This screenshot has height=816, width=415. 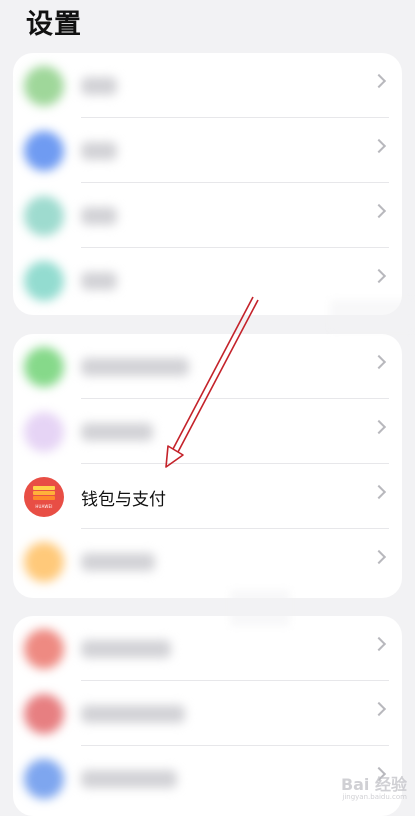 What do you see at coordinates (374, 797) in the screenshot?
I see `watermark-sub: jingyan.baidu.com` at bounding box center [374, 797].